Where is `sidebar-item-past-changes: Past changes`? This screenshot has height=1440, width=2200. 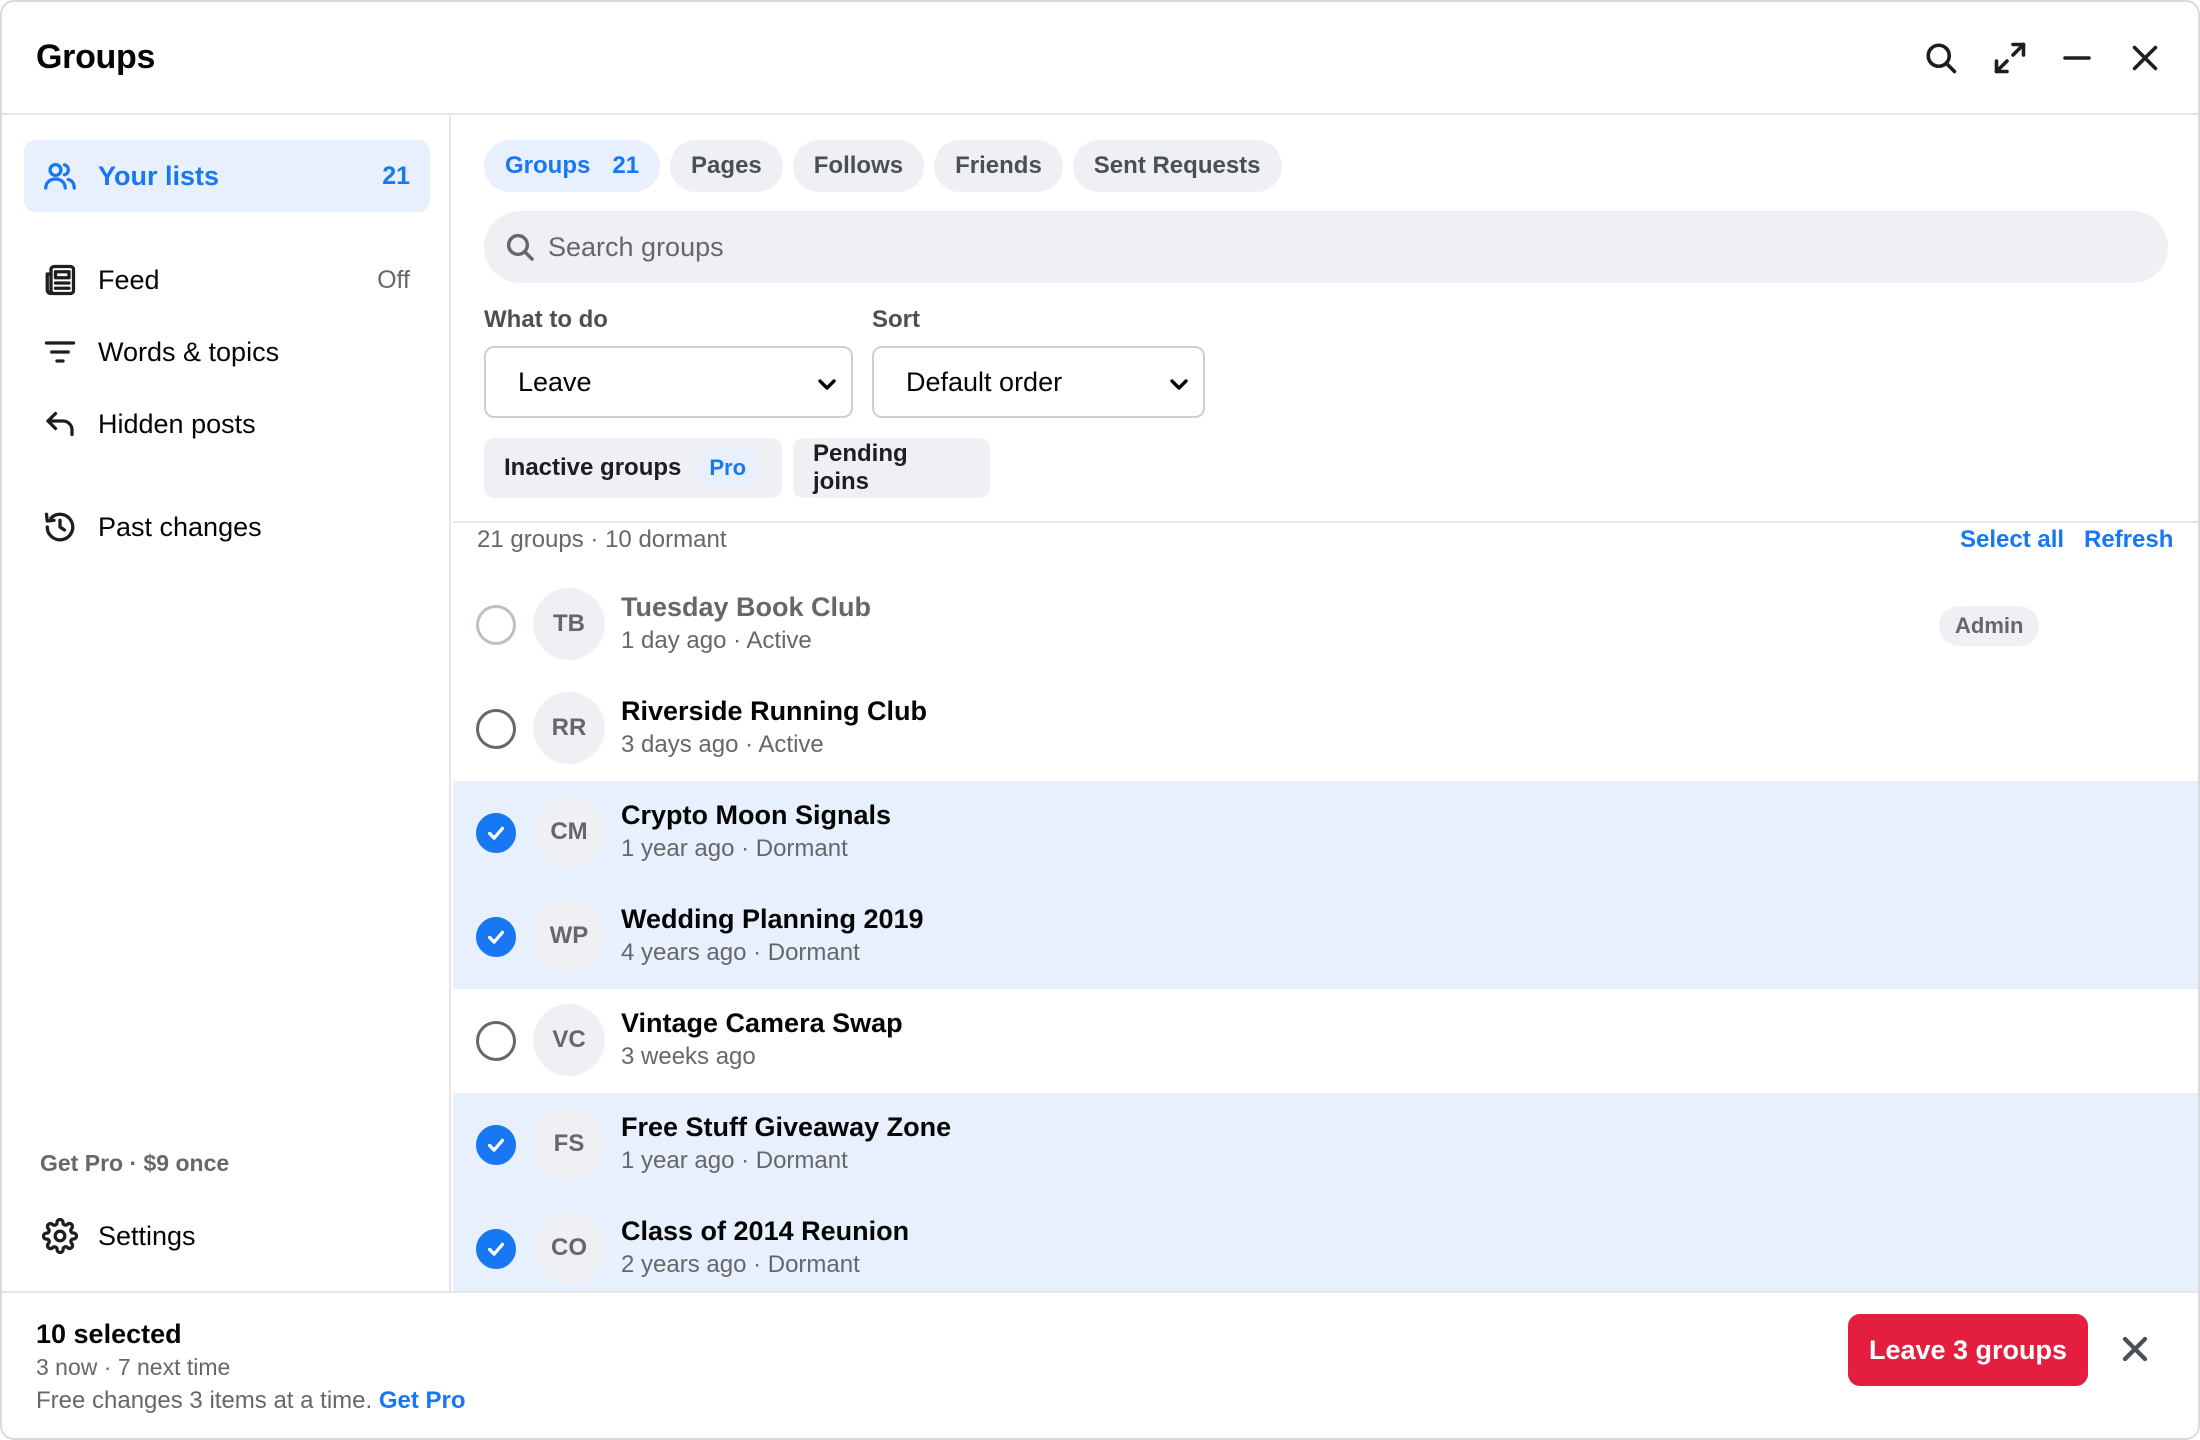
sidebar-item-past-changes: Past changes is located at coordinates (227, 527).